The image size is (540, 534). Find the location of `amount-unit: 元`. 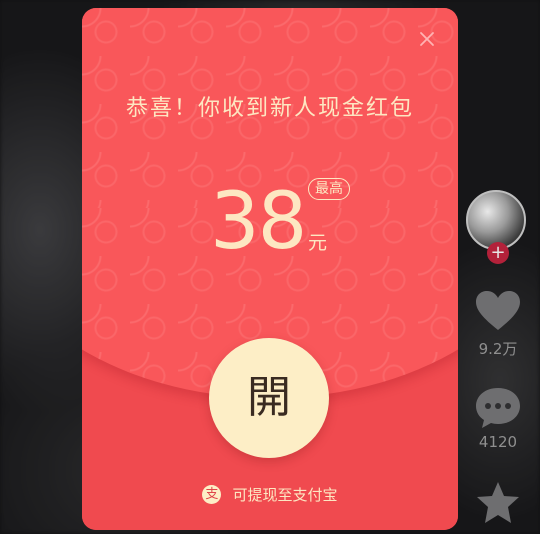

amount-unit: 元 is located at coordinates (318, 243).